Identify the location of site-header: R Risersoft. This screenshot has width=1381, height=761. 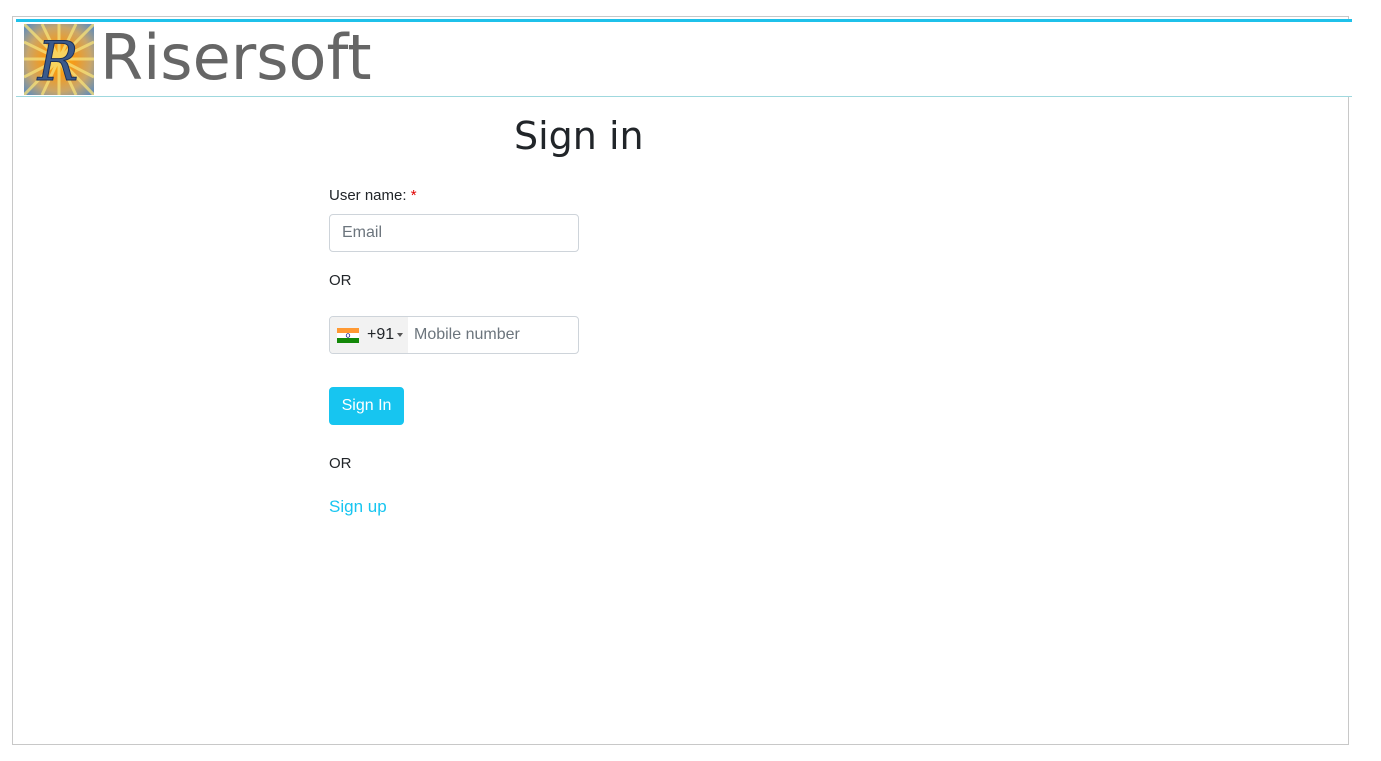
(684, 58).